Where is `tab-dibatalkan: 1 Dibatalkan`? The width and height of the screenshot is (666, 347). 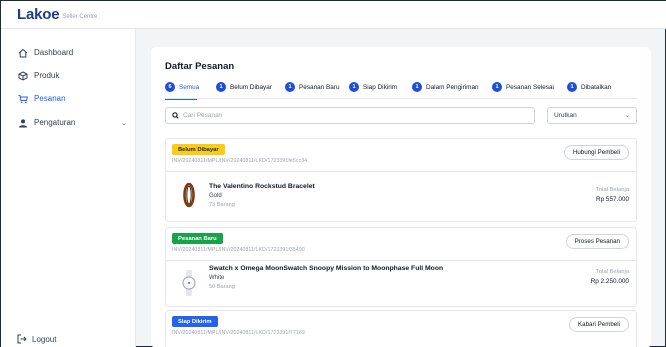 tab-dibatalkan: 1 Dibatalkan is located at coordinates (589, 87).